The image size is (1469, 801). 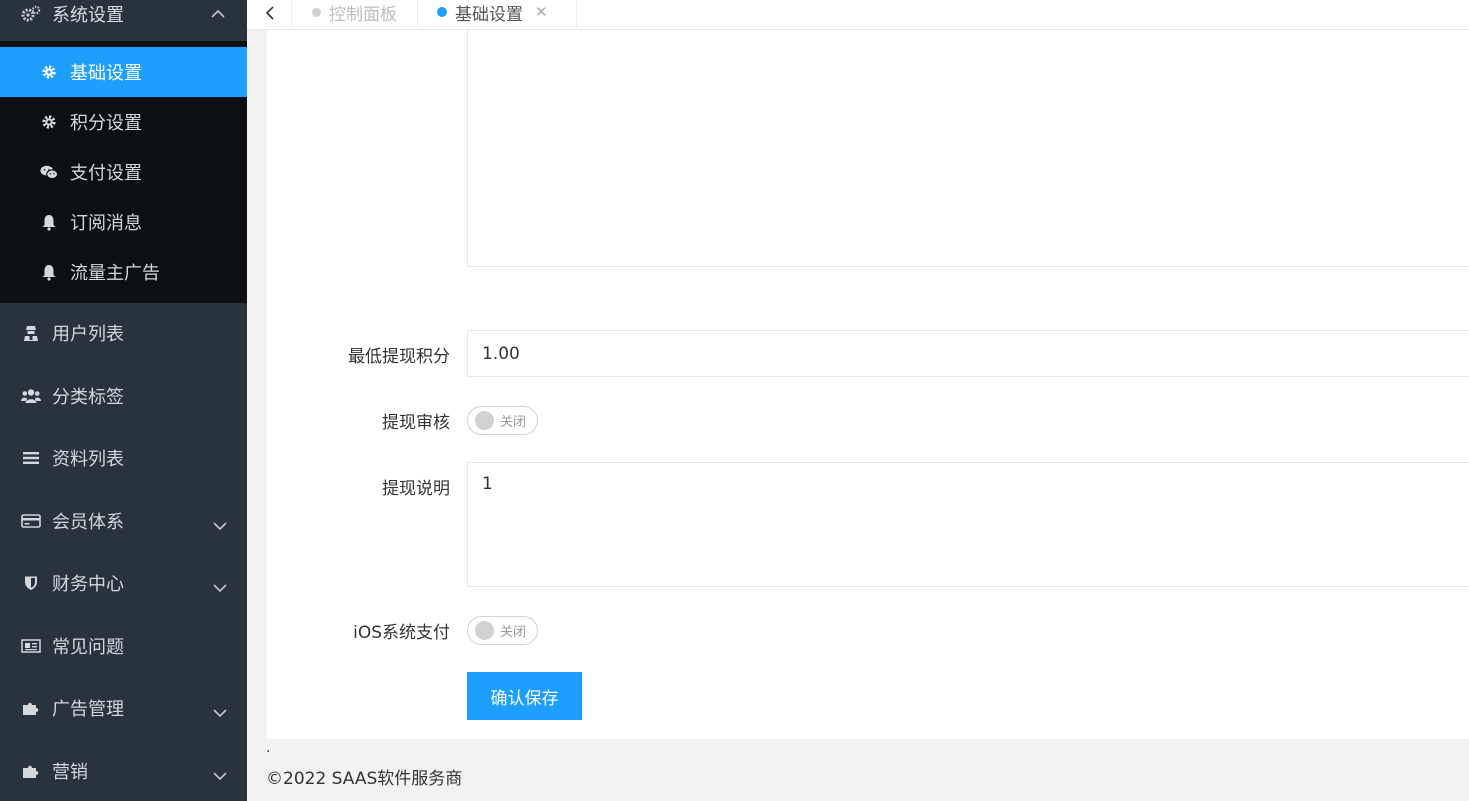 What do you see at coordinates (416, 489) in the screenshot?
I see `withdraw-desc-label: 提现说明` at bounding box center [416, 489].